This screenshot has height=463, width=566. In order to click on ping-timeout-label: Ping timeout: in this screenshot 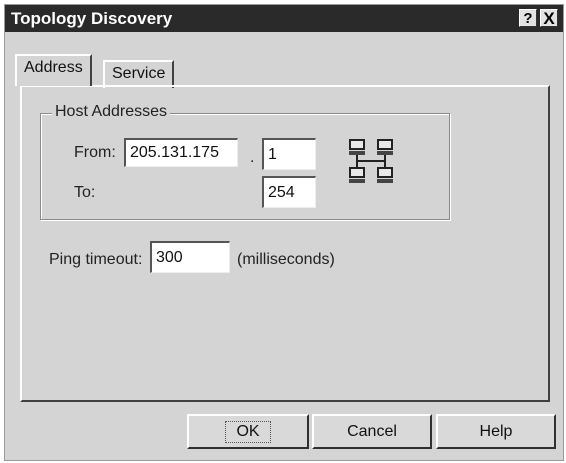, I will do `click(96, 259)`.